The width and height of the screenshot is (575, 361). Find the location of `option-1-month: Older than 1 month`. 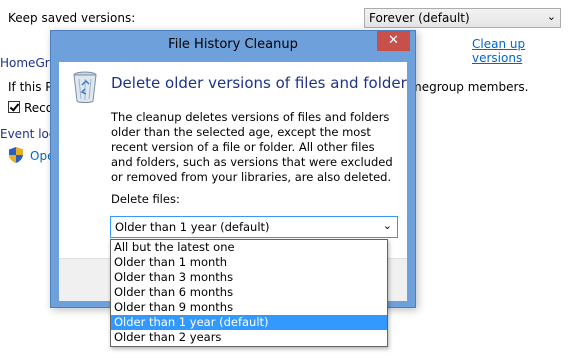

option-1-month: Older than 1 month is located at coordinates (249, 262).